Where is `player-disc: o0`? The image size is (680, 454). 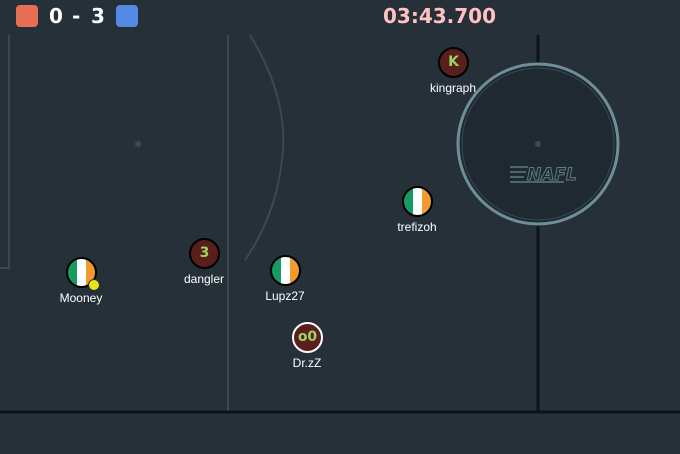
player-disc: o0 is located at coordinates (307, 337).